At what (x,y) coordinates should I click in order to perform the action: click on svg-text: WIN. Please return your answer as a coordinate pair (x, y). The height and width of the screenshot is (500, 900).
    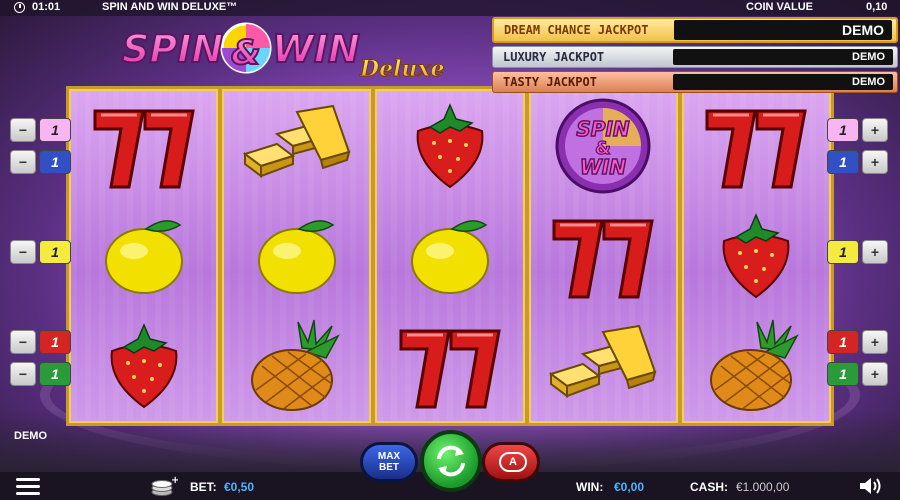
    Looking at the image, I should click on (603, 167).